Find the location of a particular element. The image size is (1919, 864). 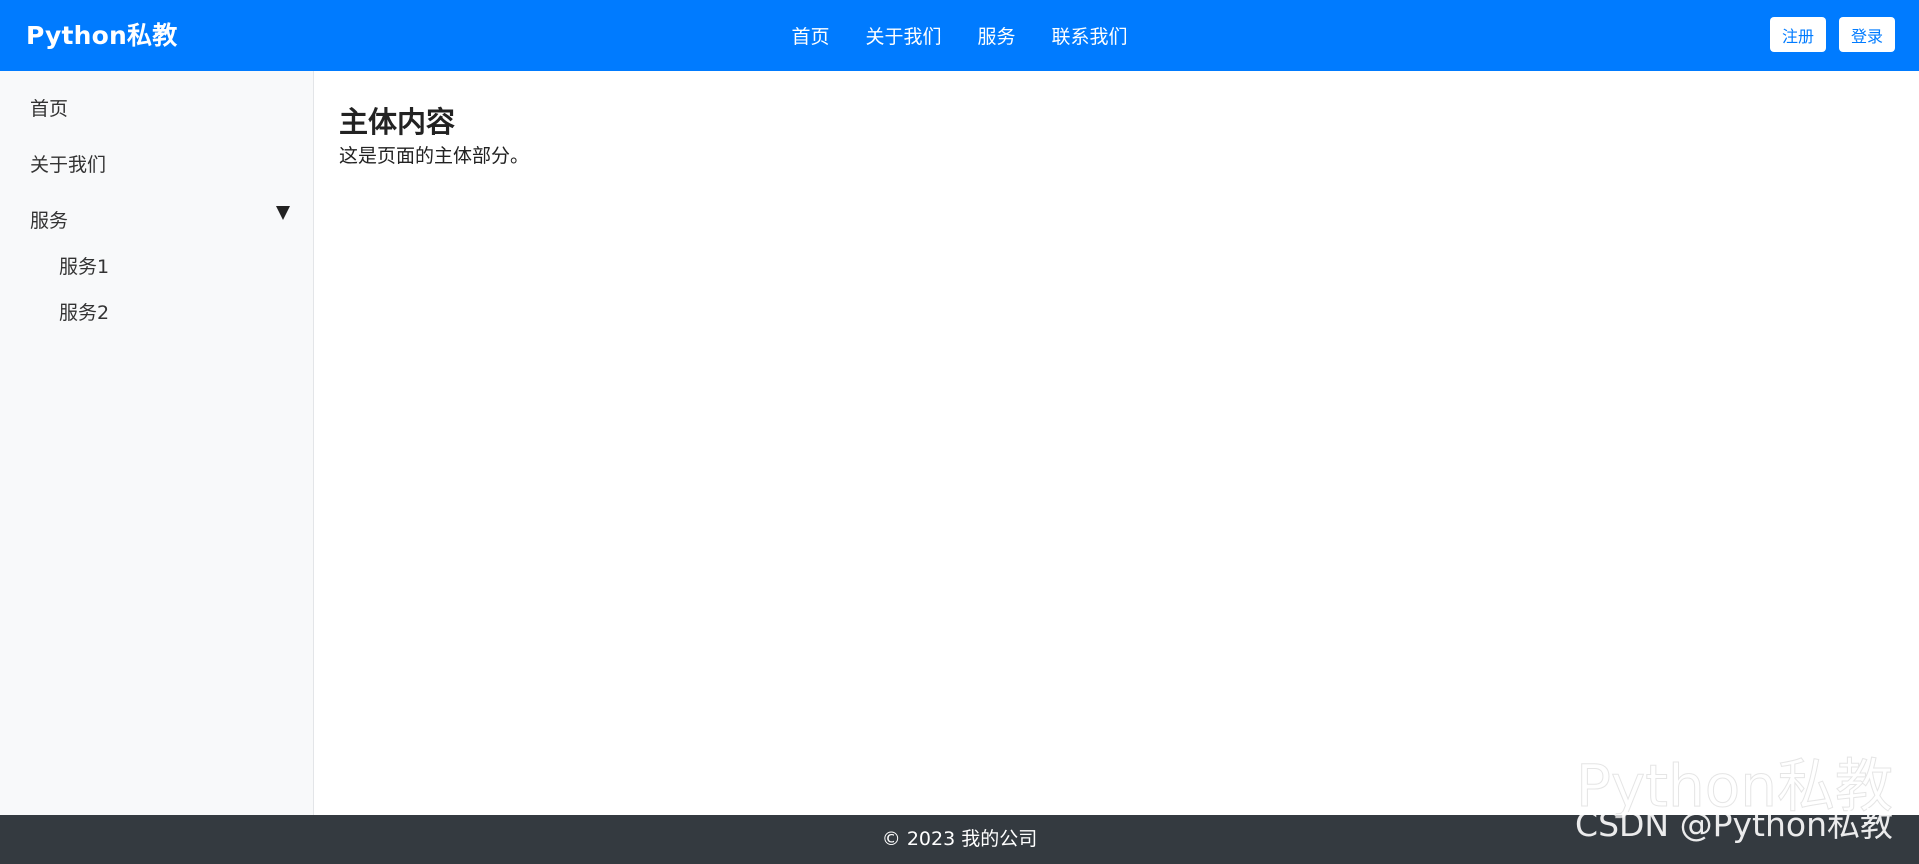

top-navbar: Python私教 首页 关于我们 服务 联系我们 注册 登录 is located at coordinates (959, 35).